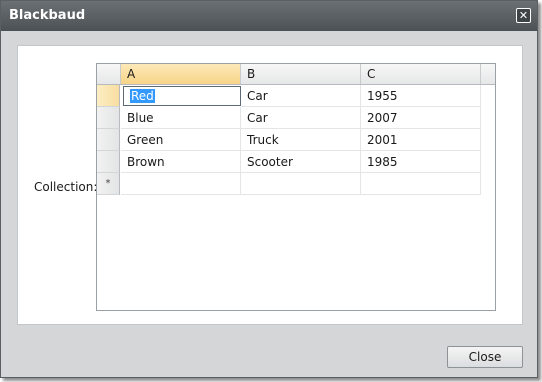  I want to click on table-cell-editing: Red, so click(182, 96).